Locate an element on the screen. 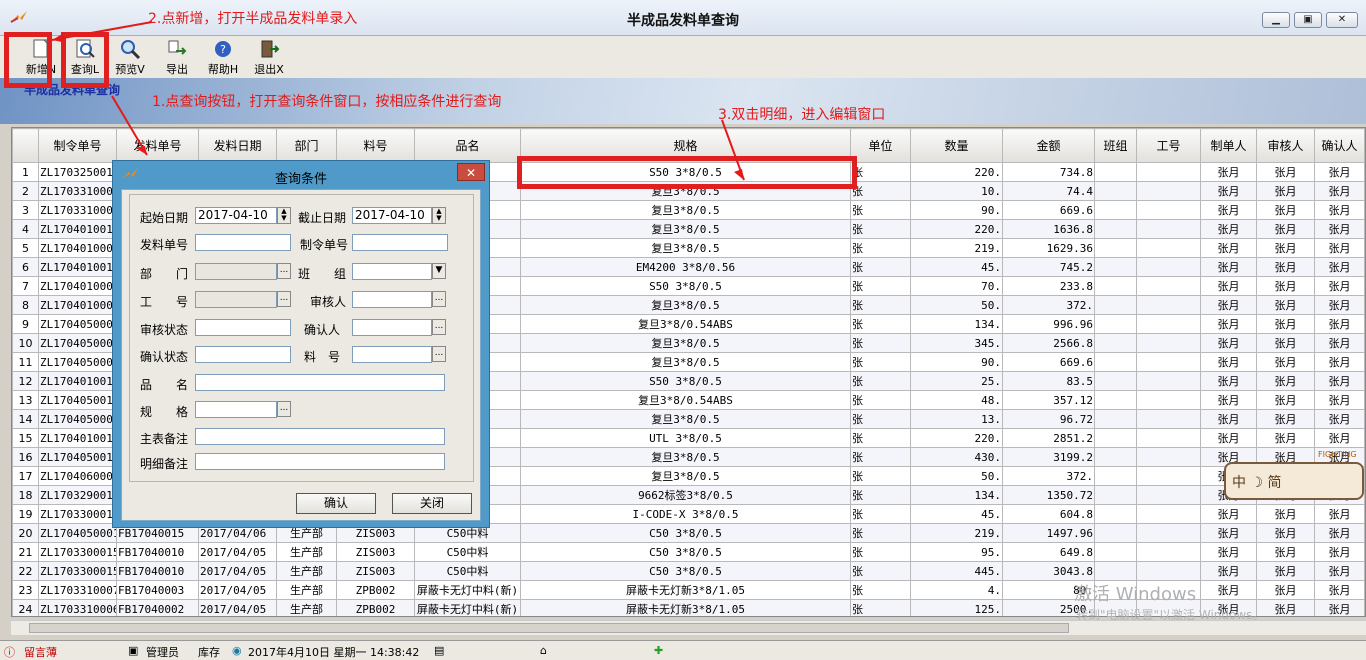  detail-note-input is located at coordinates (320, 461).